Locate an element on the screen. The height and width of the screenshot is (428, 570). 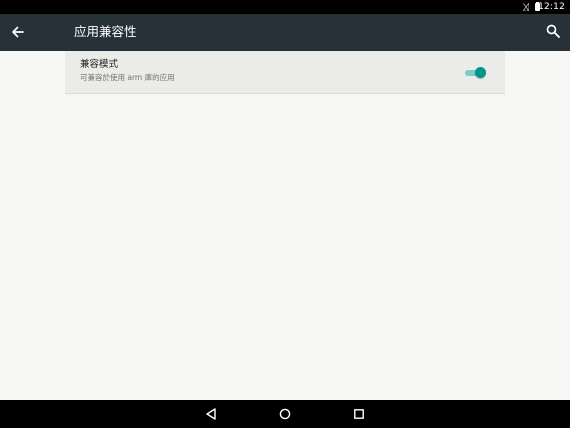
compat-mode-toggle is located at coordinates (476, 73).